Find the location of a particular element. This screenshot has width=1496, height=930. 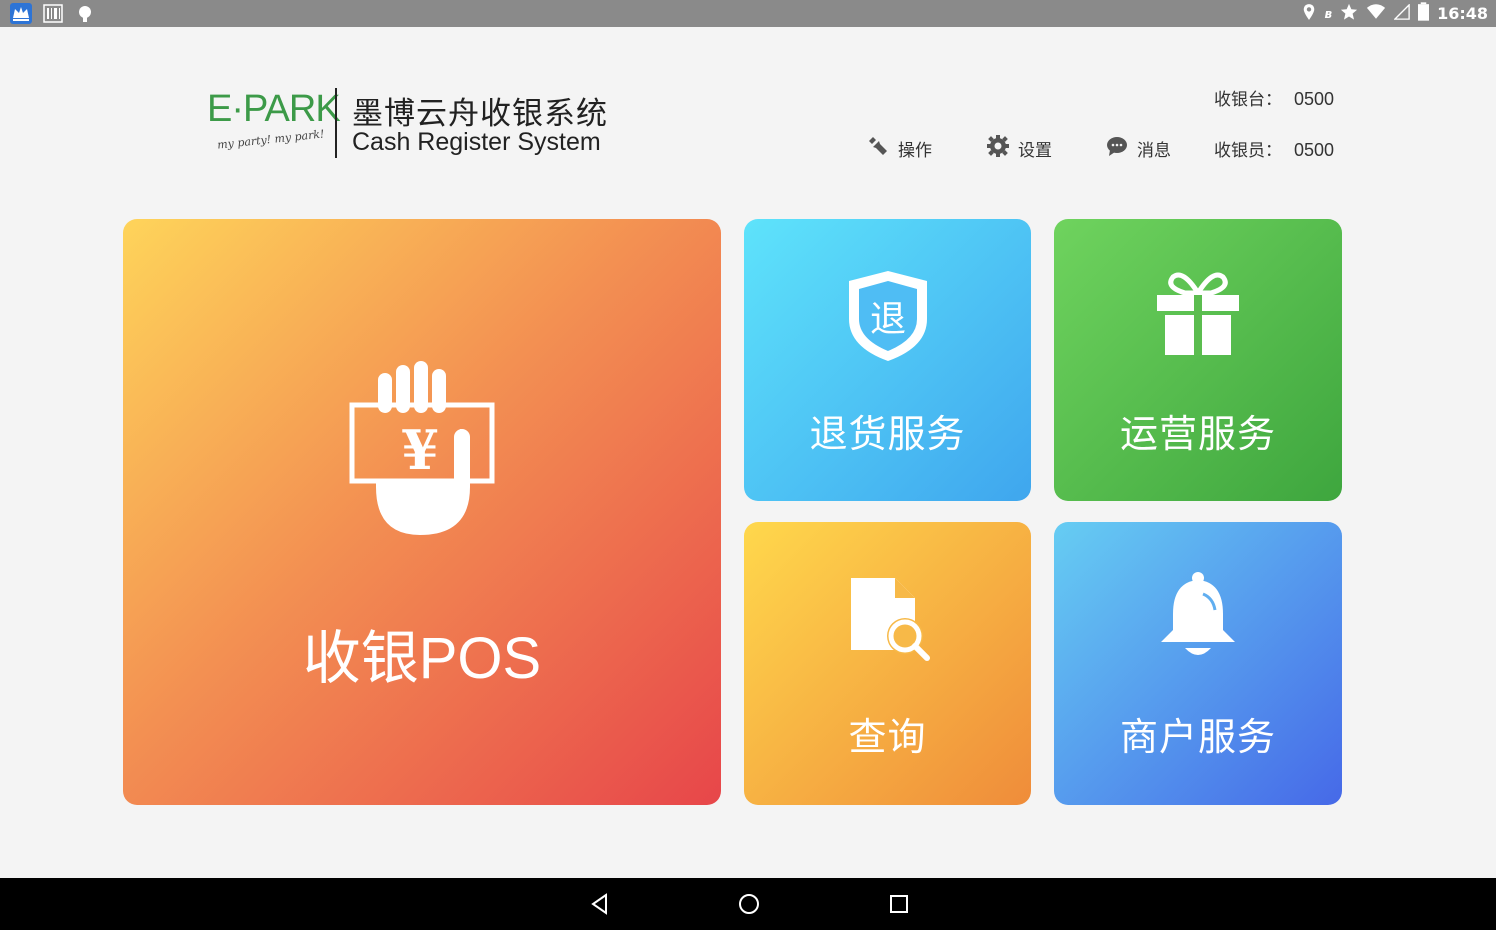

navigation-bar is located at coordinates (748, 904).